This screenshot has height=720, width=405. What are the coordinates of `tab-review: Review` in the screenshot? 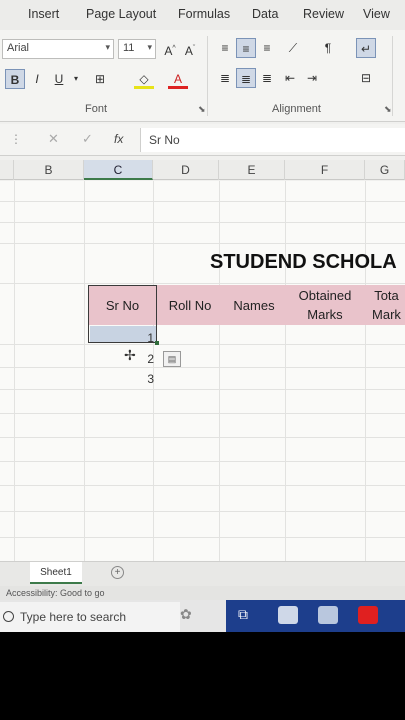 It's located at (323, 14).